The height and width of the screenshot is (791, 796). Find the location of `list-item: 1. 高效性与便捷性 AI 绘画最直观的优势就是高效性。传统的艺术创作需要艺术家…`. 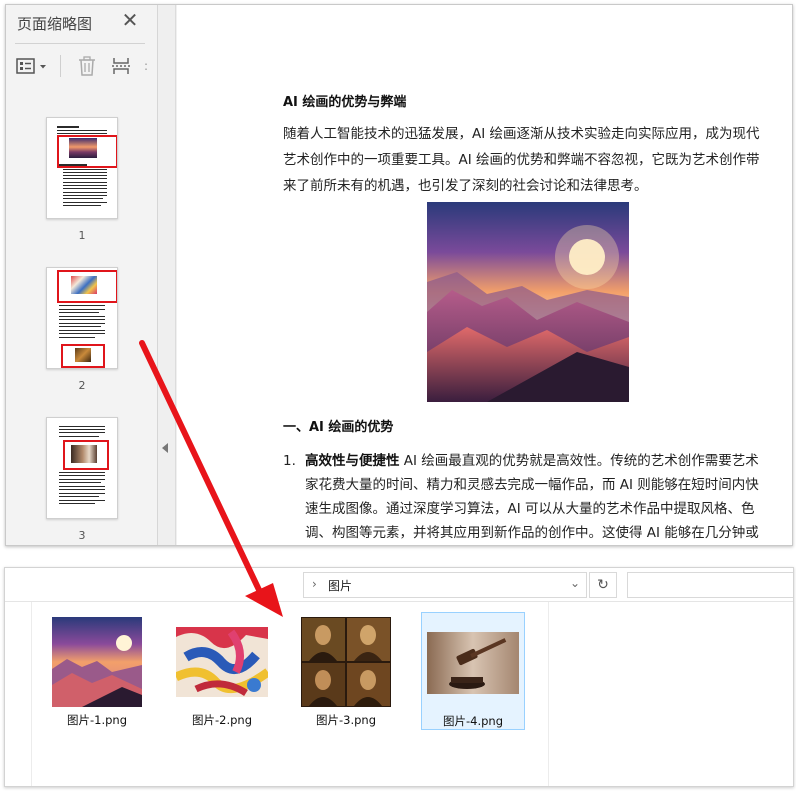

list-item: 1. 高效性与便捷性 AI 绘画最直观的优势就是高效性。传统的艺术创作需要艺术家… is located at coordinates (527, 497).